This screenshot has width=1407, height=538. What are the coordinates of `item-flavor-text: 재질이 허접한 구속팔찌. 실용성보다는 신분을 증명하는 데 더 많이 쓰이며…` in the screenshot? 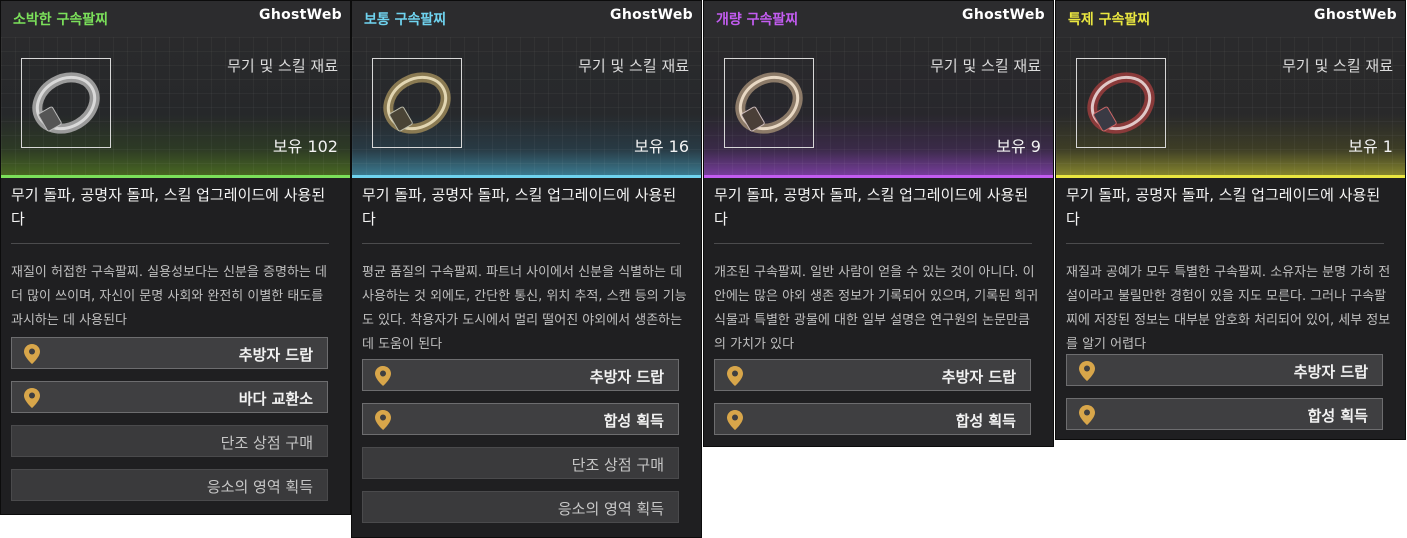 It's located at (169, 296).